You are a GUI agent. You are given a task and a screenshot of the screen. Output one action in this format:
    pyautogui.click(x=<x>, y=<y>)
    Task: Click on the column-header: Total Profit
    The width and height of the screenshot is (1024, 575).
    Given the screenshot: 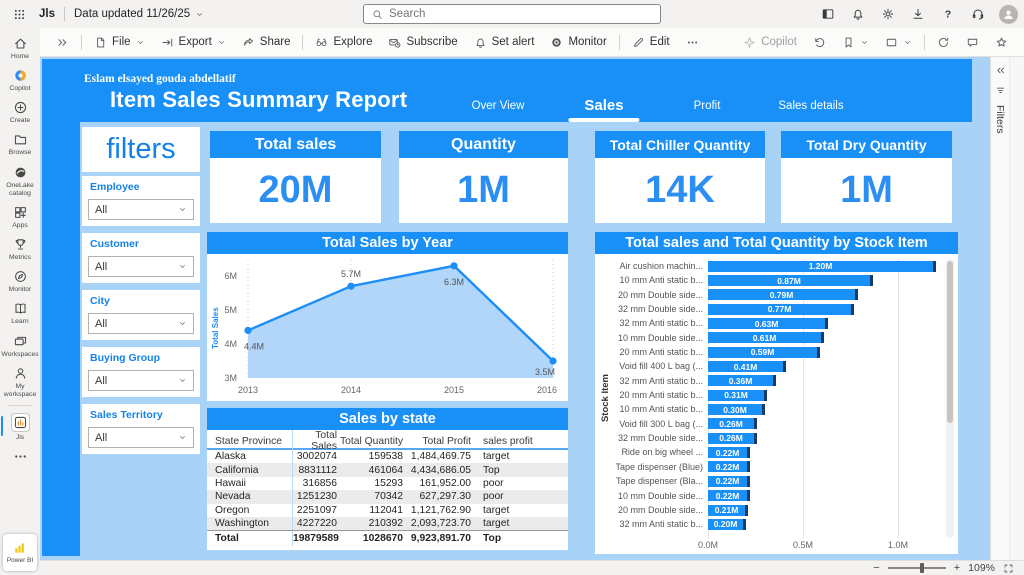 What is the action you would take?
    pyautogui.click(x=439, y=441)
    